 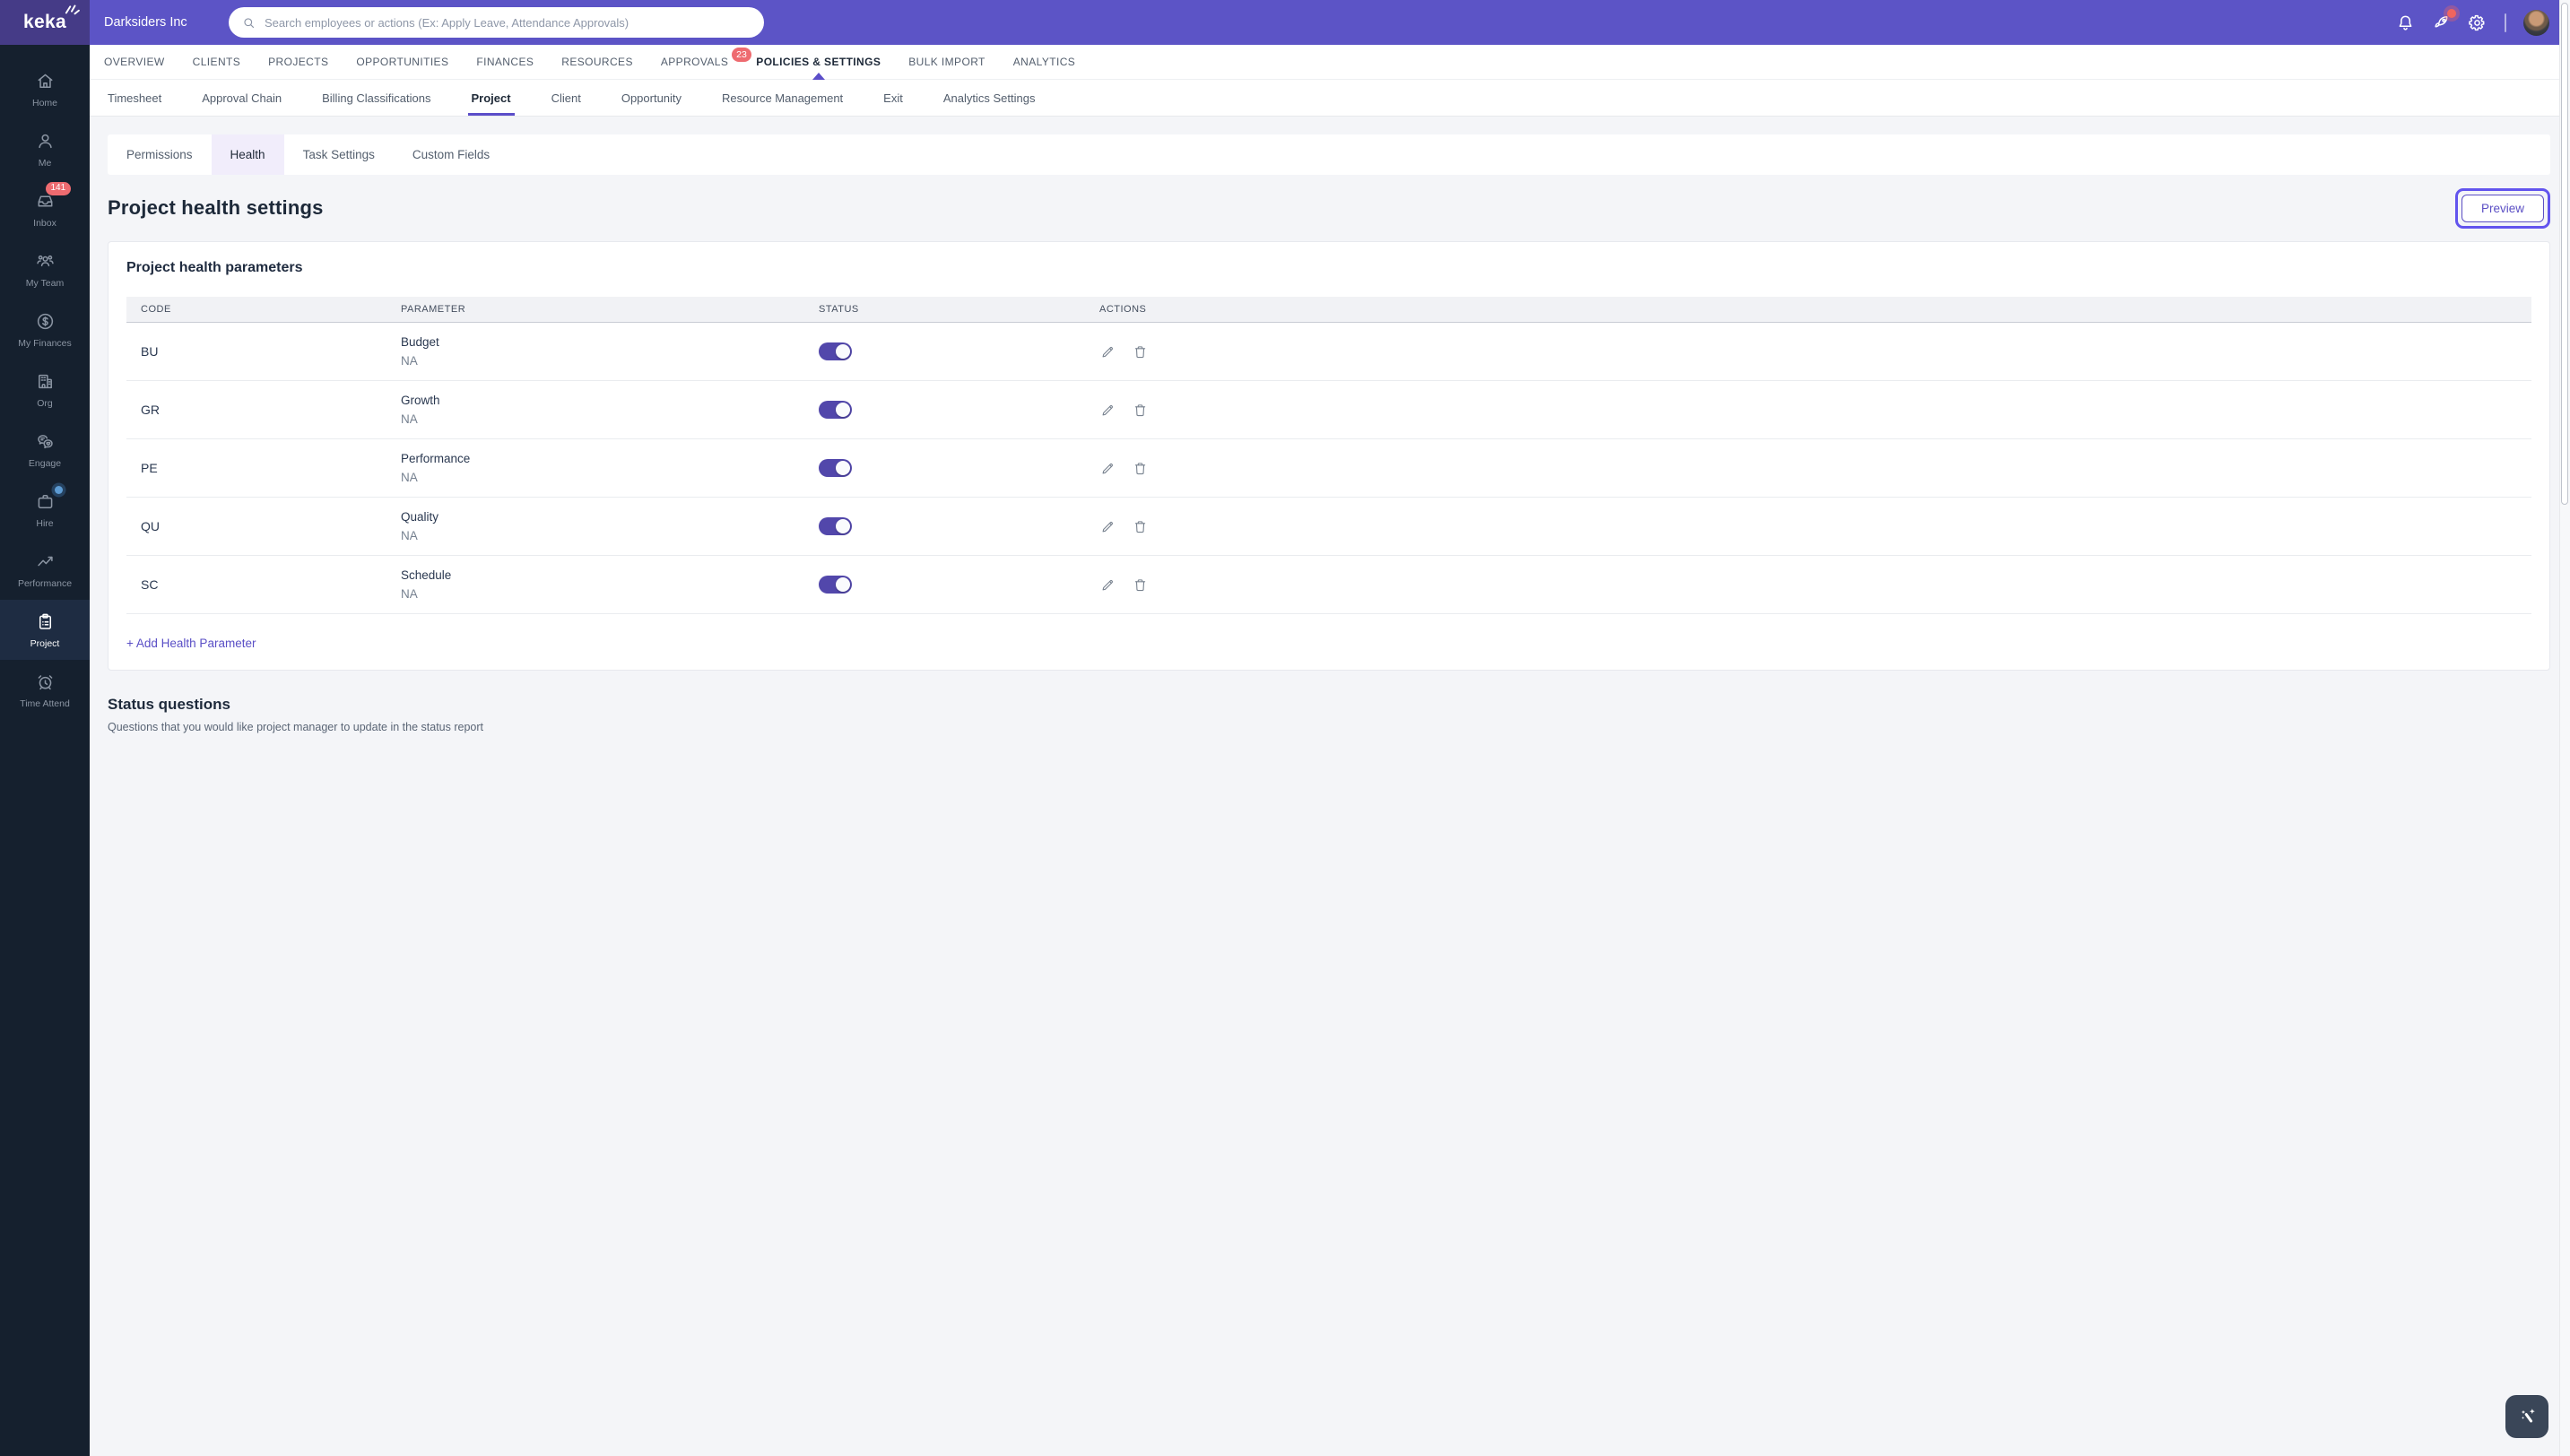 I want to click on sidebar-item-performance: Performance, so click(x=45, y=570).